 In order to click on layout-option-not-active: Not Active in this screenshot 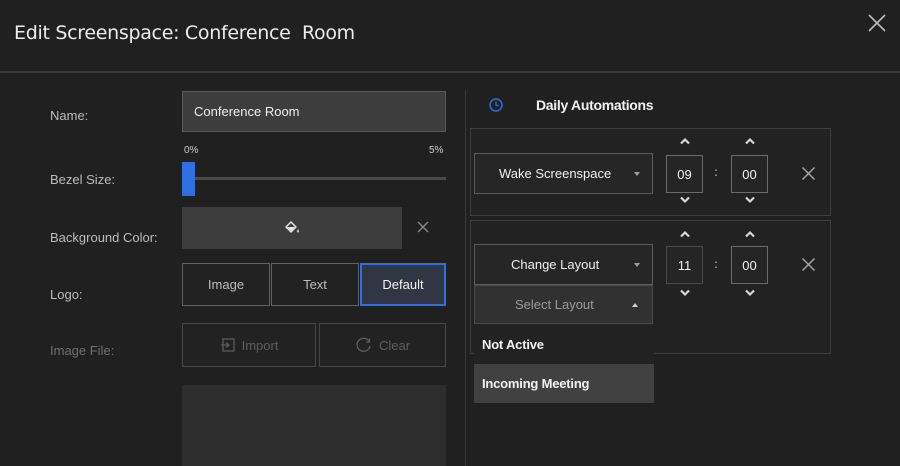, I will do `click(564, 344)`.